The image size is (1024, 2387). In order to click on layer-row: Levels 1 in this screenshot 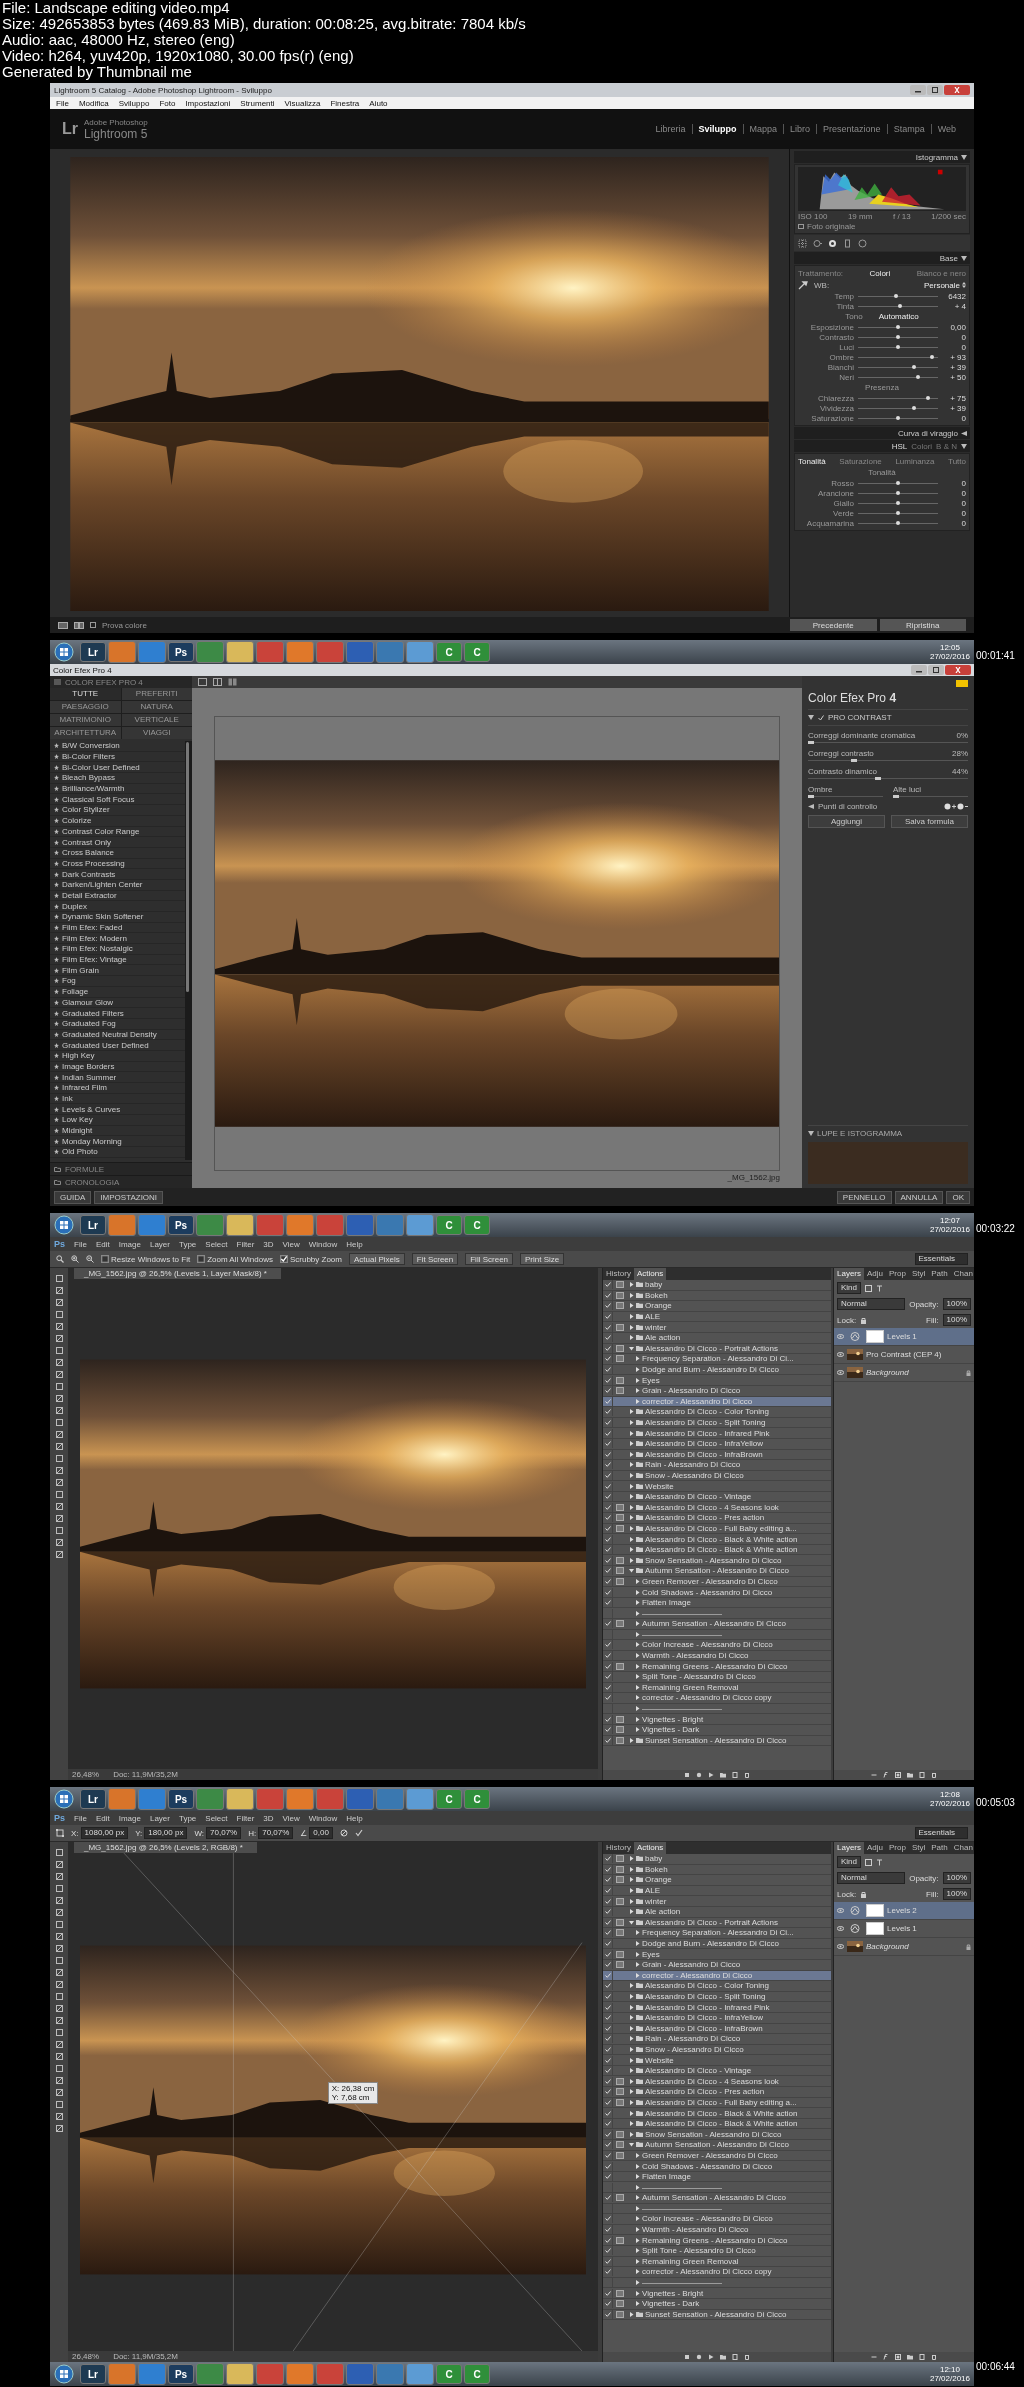, I will do `click(904, 1929)`.